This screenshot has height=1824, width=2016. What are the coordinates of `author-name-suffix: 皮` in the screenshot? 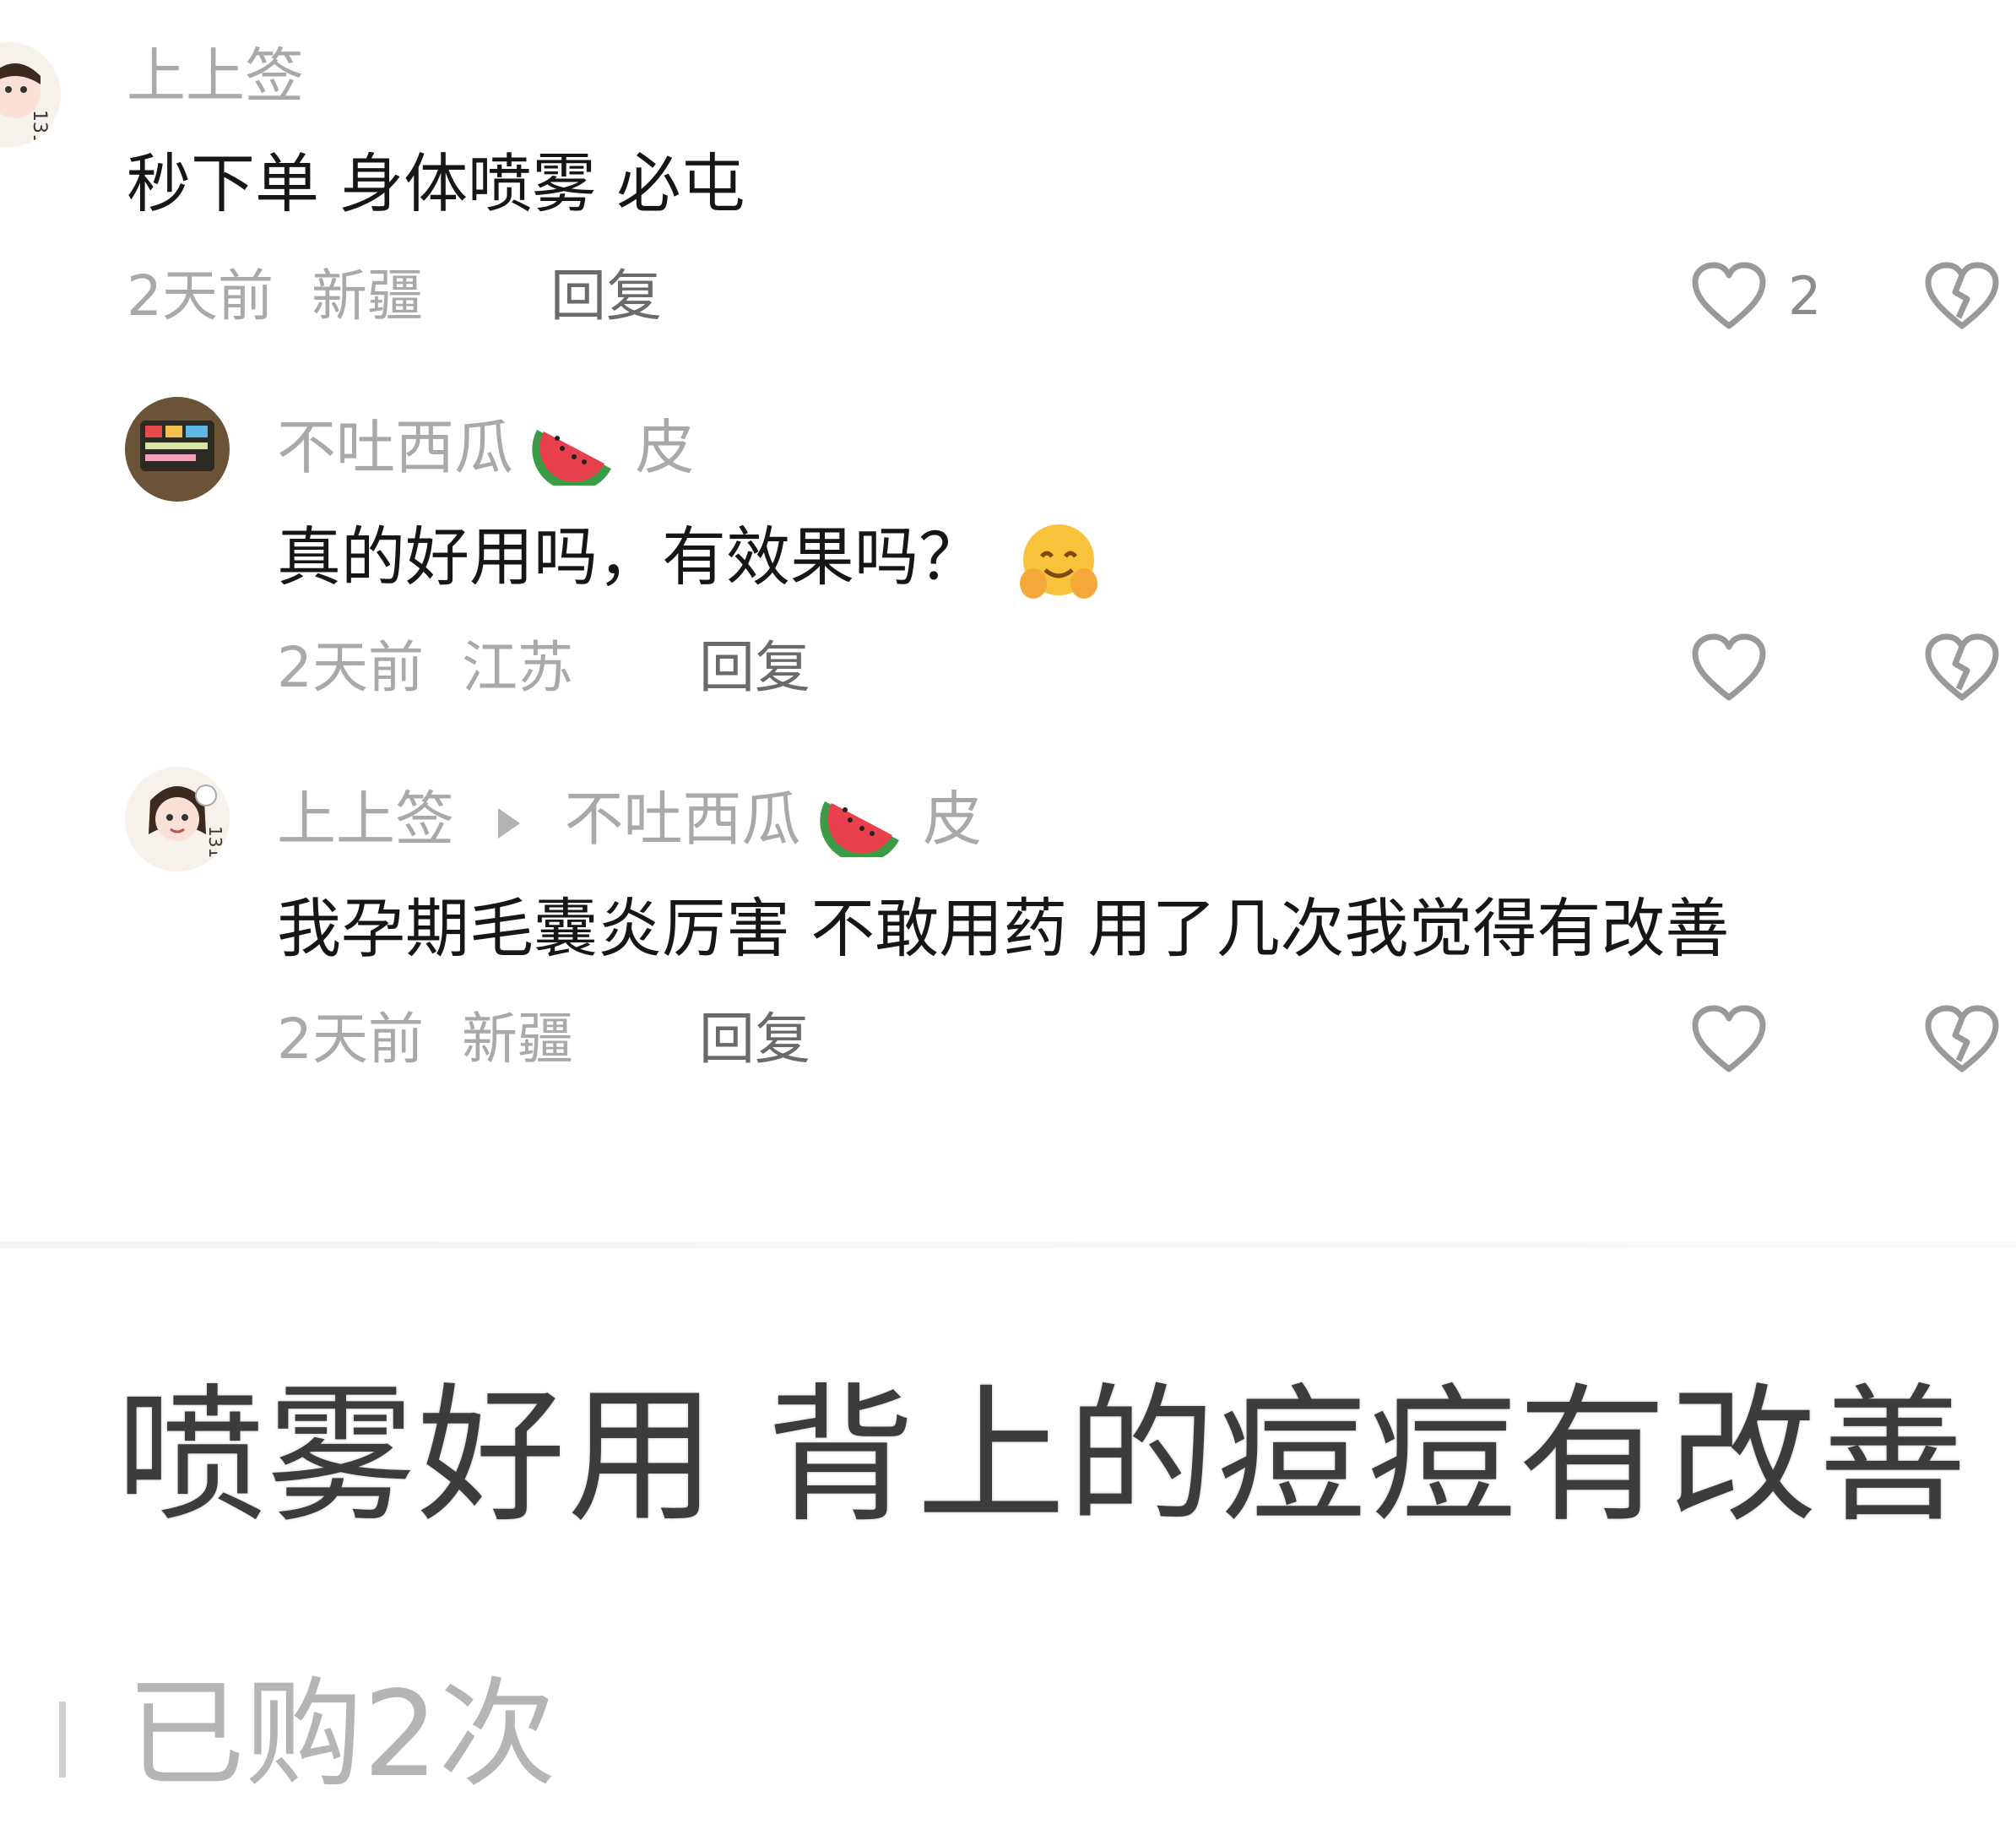 It's located at (665, 447).